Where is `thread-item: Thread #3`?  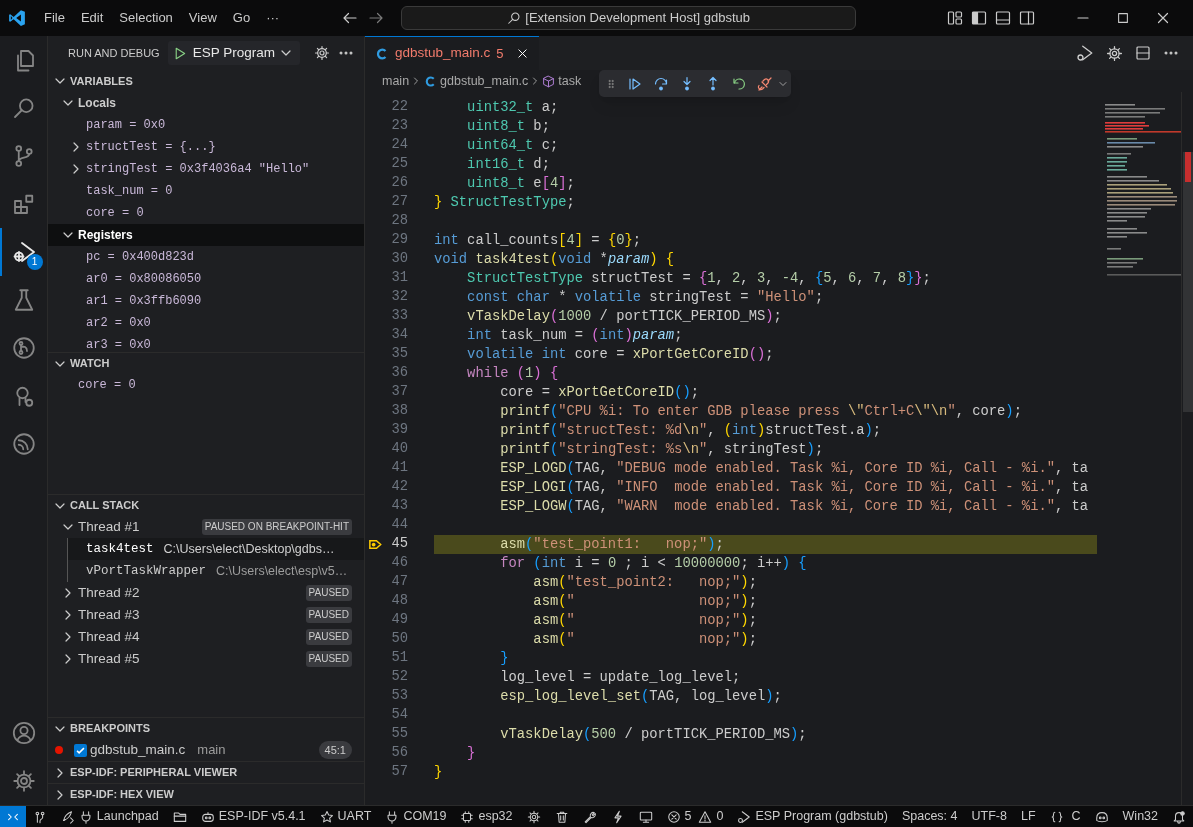 thread-item: Thread #3 is located at coordinates (109, 615).